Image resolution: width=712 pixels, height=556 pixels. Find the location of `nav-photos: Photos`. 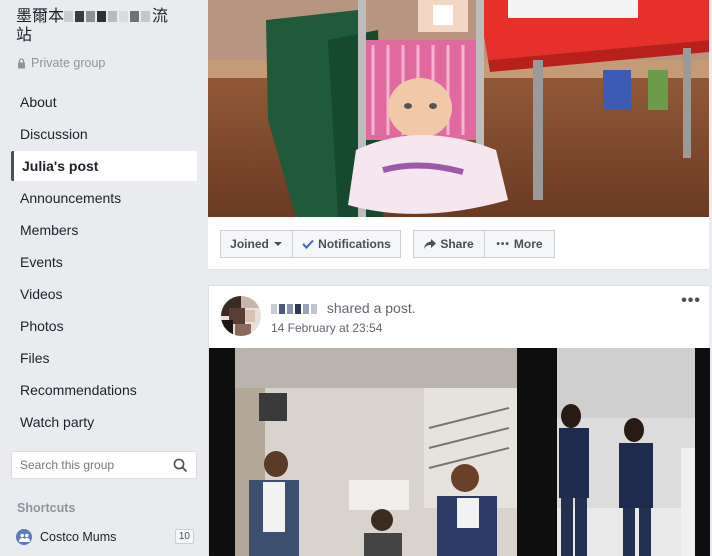

nav-photos: Photos is located at coordinates (104, 326).